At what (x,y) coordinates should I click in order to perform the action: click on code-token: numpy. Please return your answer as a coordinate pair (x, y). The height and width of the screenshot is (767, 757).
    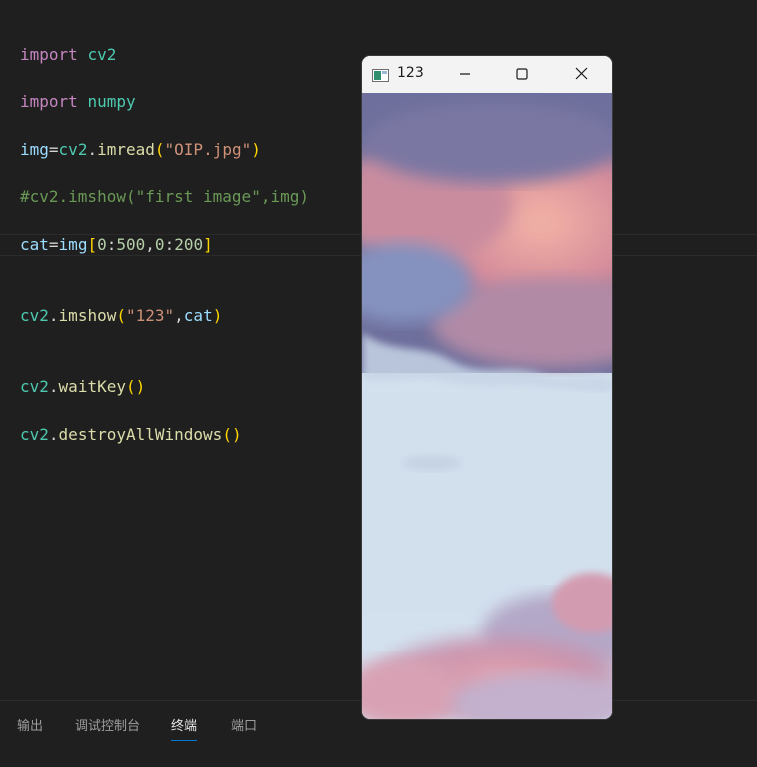
    Looking at the image, I should click on (111, 101).